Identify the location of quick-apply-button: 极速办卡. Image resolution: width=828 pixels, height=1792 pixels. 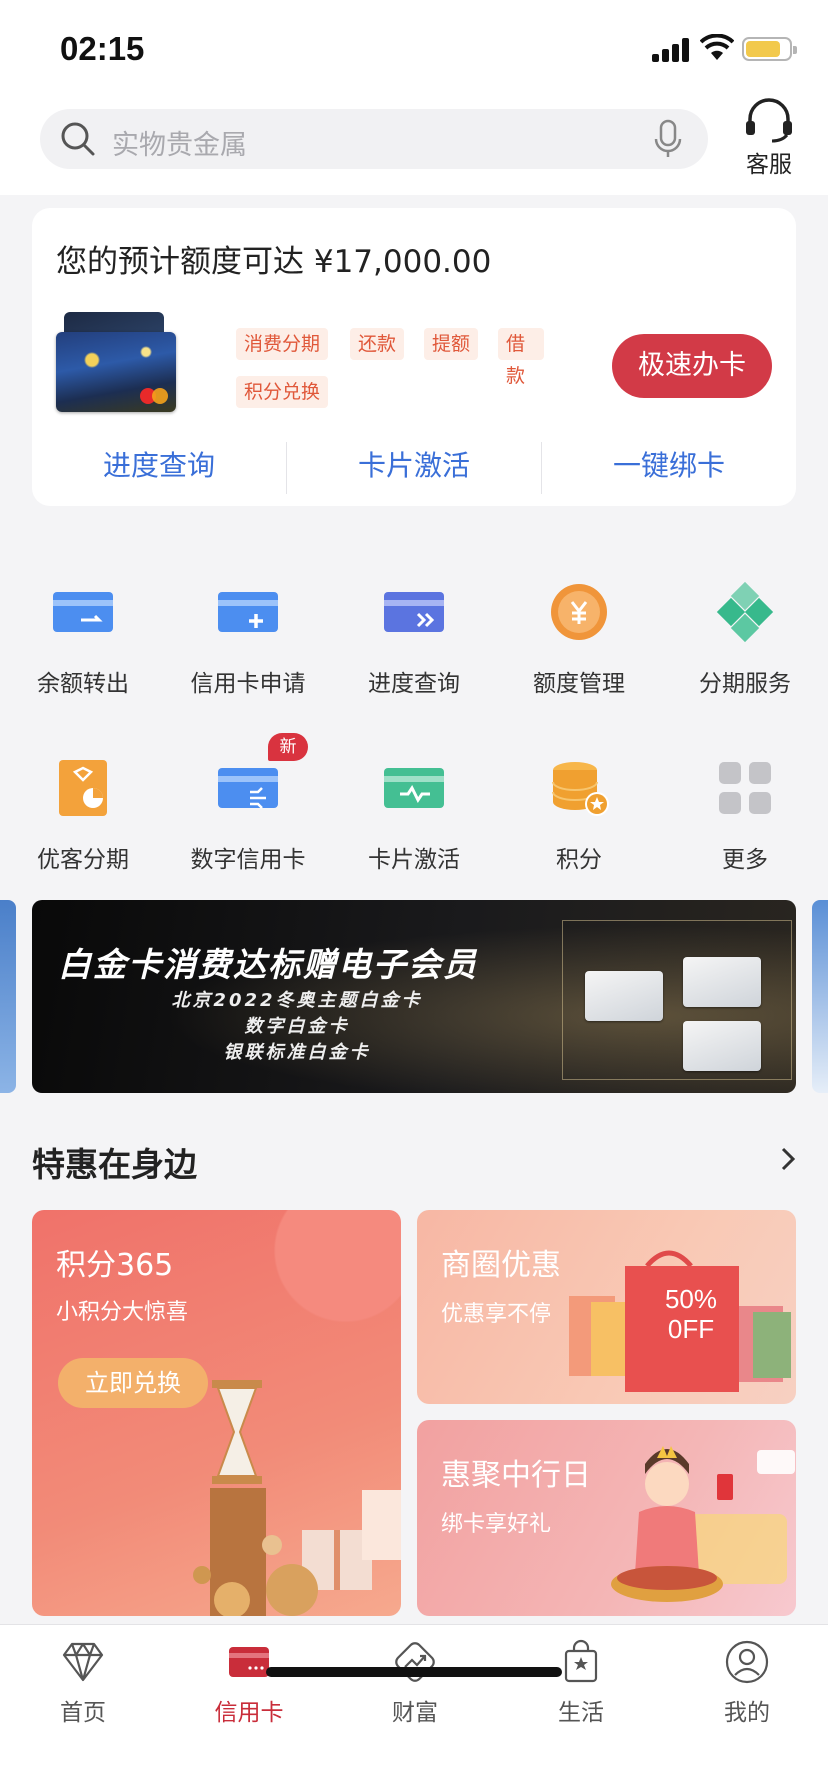
(692, 366).